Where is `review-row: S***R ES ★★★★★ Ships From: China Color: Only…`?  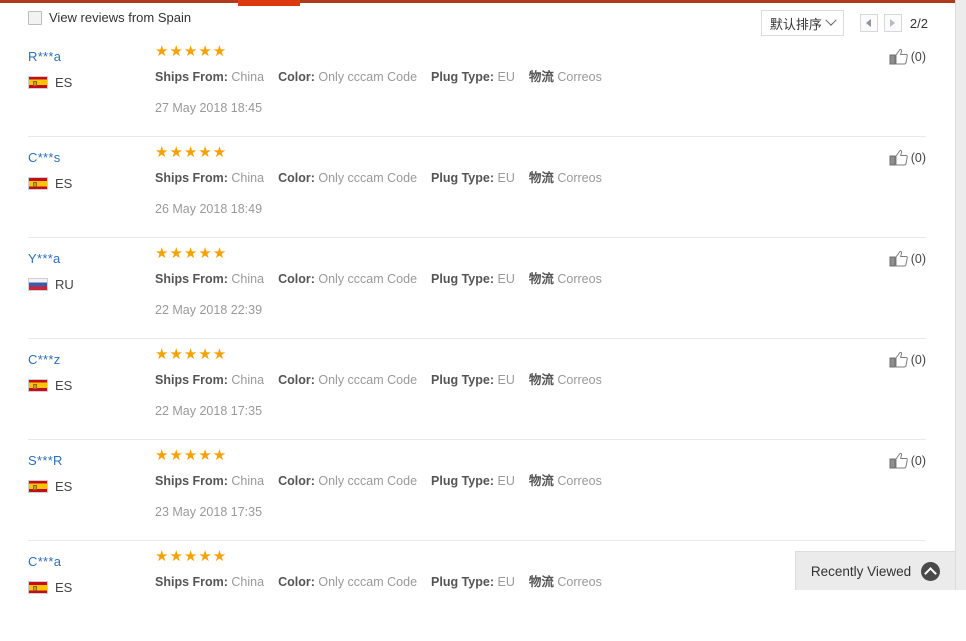 review-row: S***R ES ★★★★★ Ships From: China Color: Only… is located at coordinates (477, 490).